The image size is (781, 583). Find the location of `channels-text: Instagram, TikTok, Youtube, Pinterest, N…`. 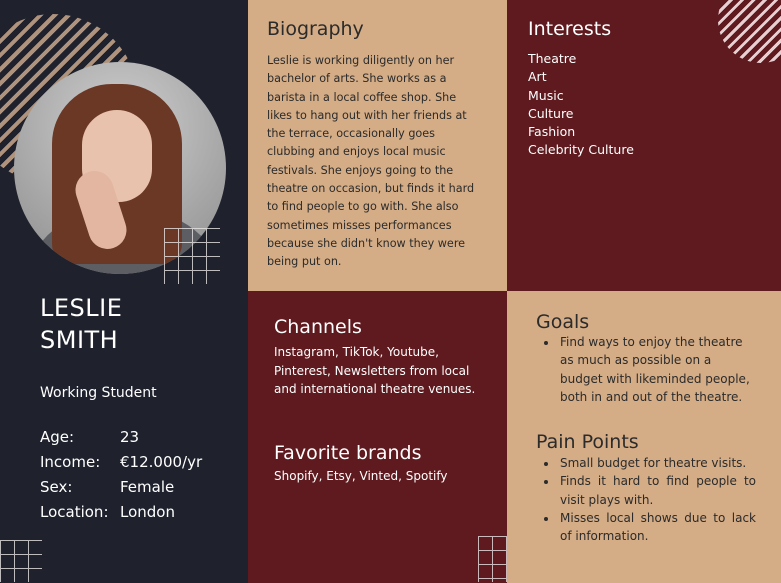

channels-text: Instagram, TikTok, Youtube, Pinterest, N… is located at coordinates (375, 370).